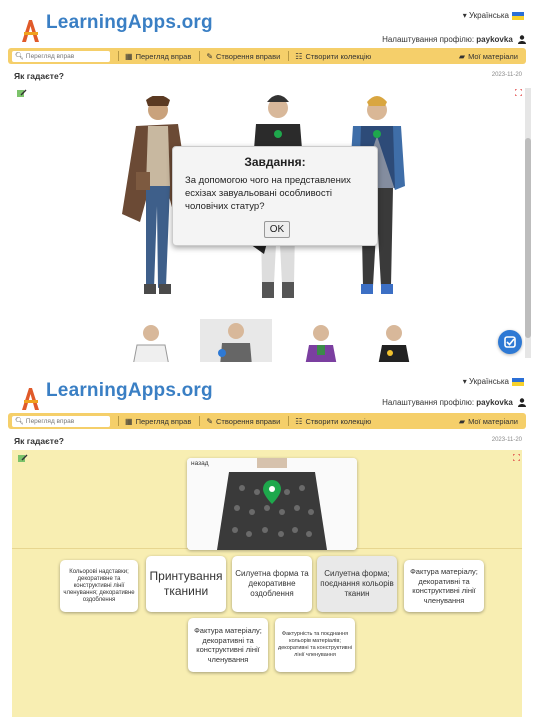  Describe the element at coordinates (516, 457) in the screenshot. I see `fullscreen-icon` at that location.